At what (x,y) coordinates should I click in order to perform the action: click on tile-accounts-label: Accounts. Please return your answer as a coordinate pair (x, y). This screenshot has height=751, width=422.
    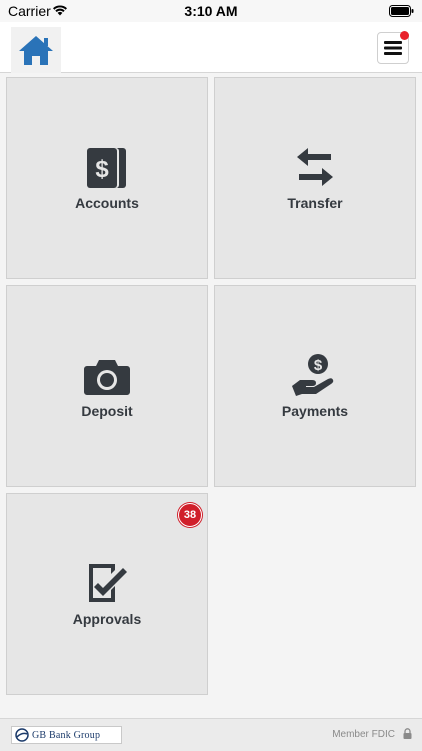
    Looking at the image, I should click on (107, 203).